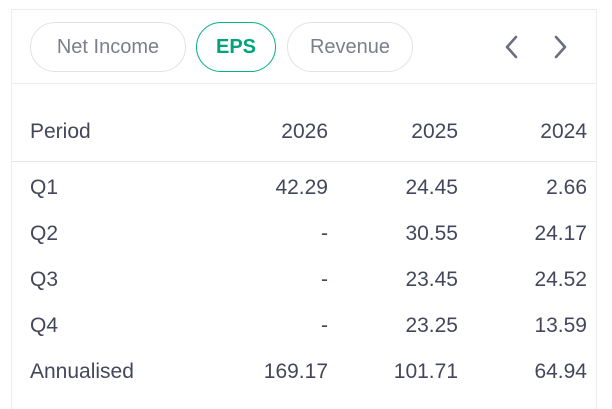  What do you see at coordinates (82, 371) in the screenshot?
I see `row-label: Annualised` at bounding box center [82, 371].